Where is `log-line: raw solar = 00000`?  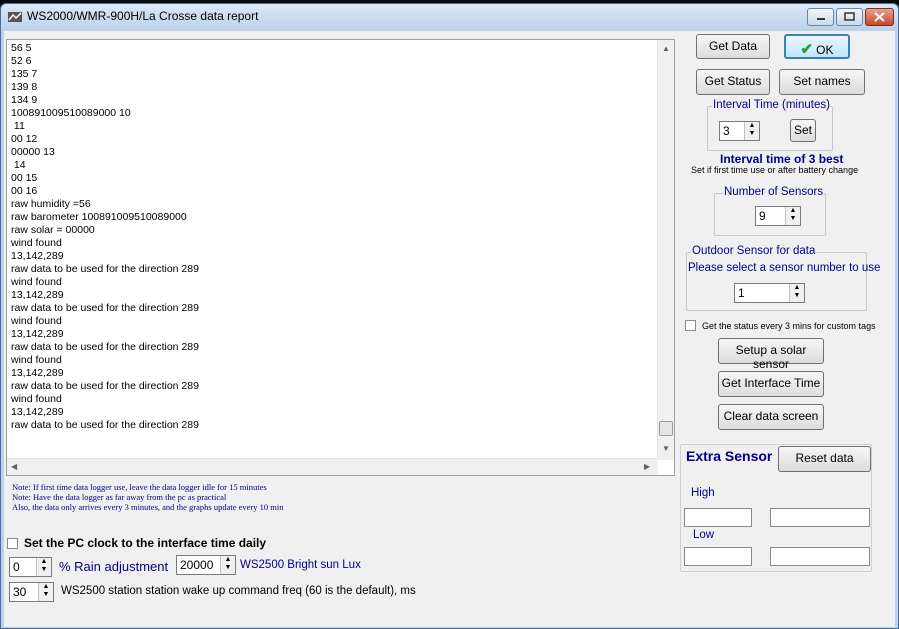 log-line: raw solar = 00000 is located at coordinates (53, 230).